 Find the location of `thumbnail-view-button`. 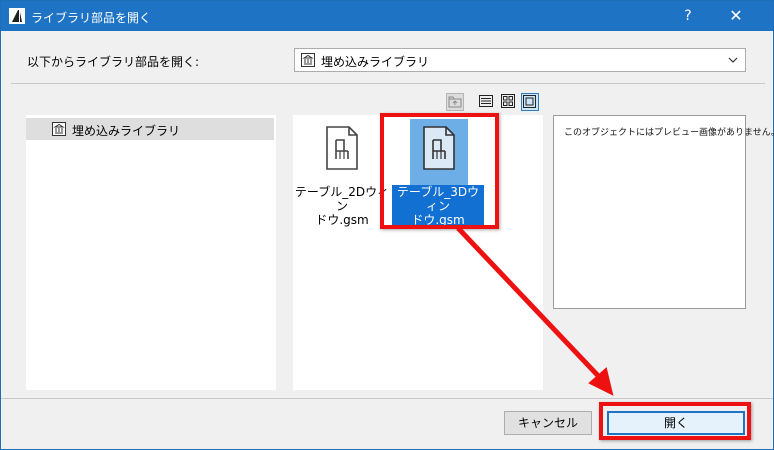

thumbnail-view-button is located at coordinates (509, 102).